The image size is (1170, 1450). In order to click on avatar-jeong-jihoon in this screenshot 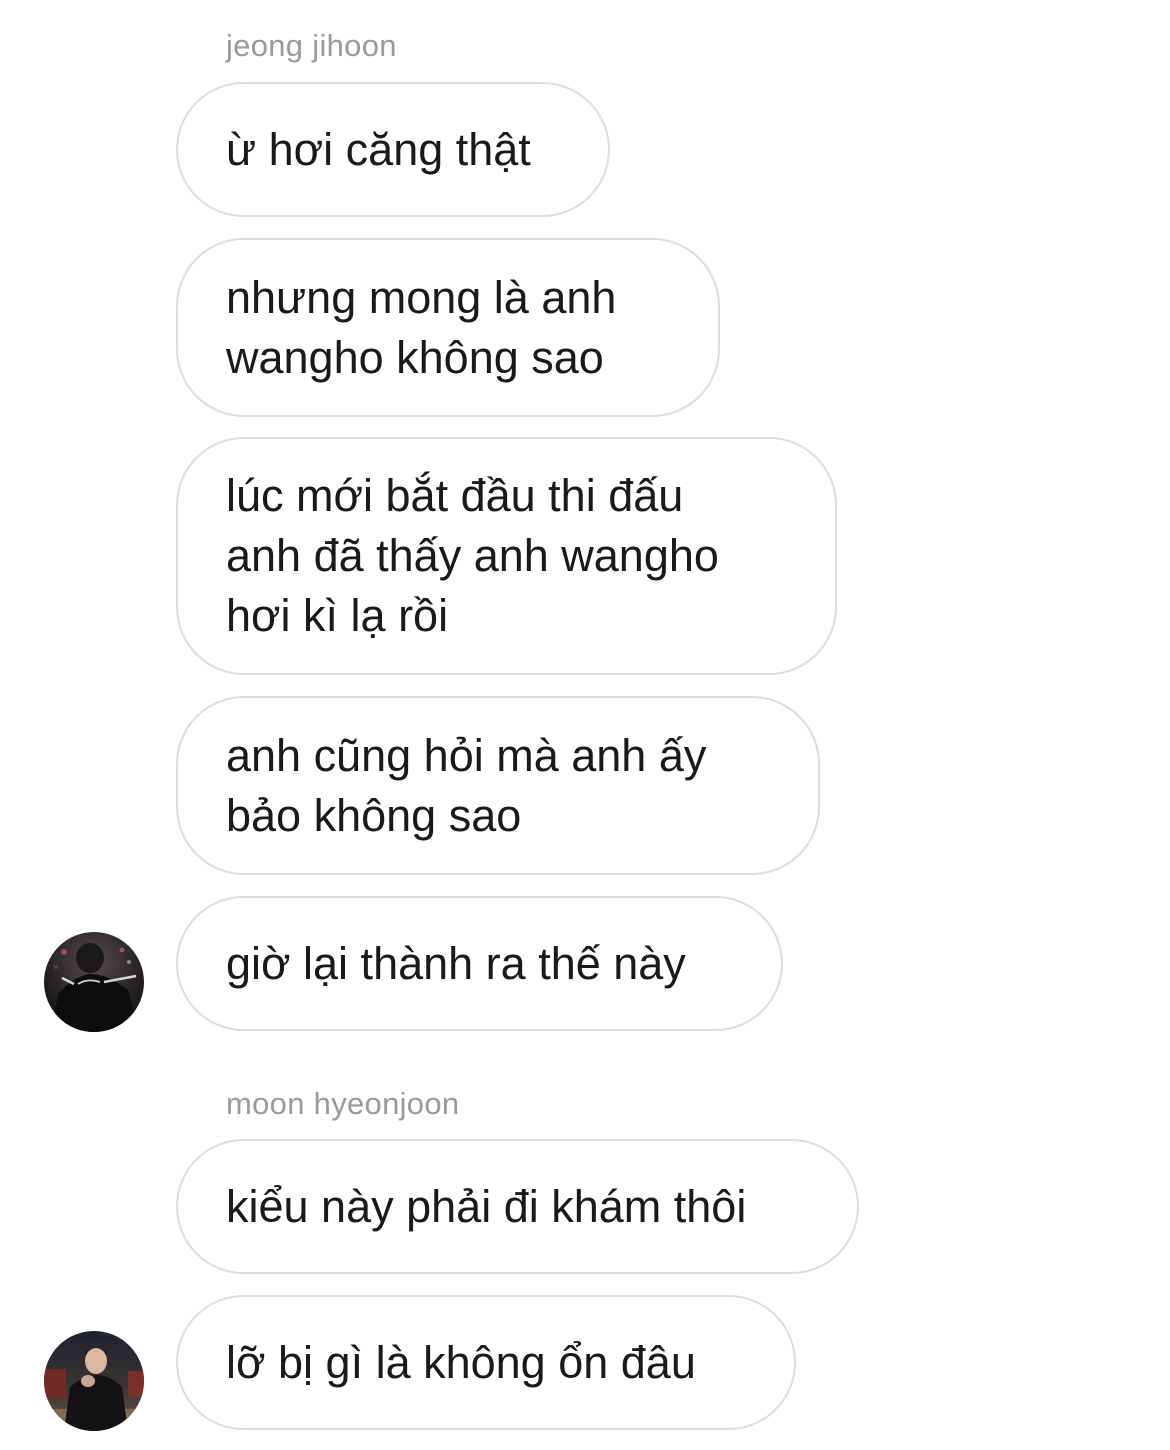, I will do `click(94, 982)`.